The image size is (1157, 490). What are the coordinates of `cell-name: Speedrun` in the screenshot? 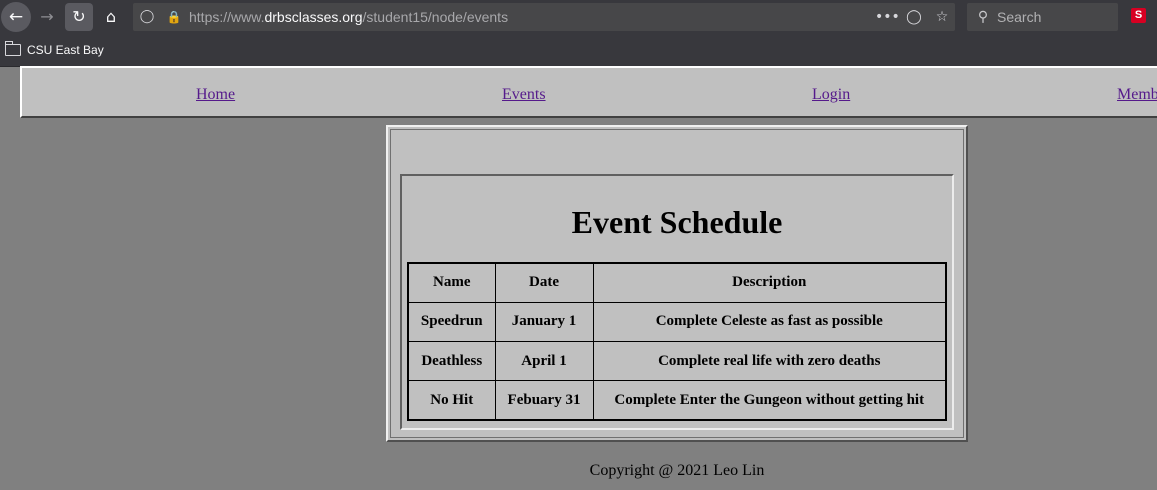 It's located at (451, 322).